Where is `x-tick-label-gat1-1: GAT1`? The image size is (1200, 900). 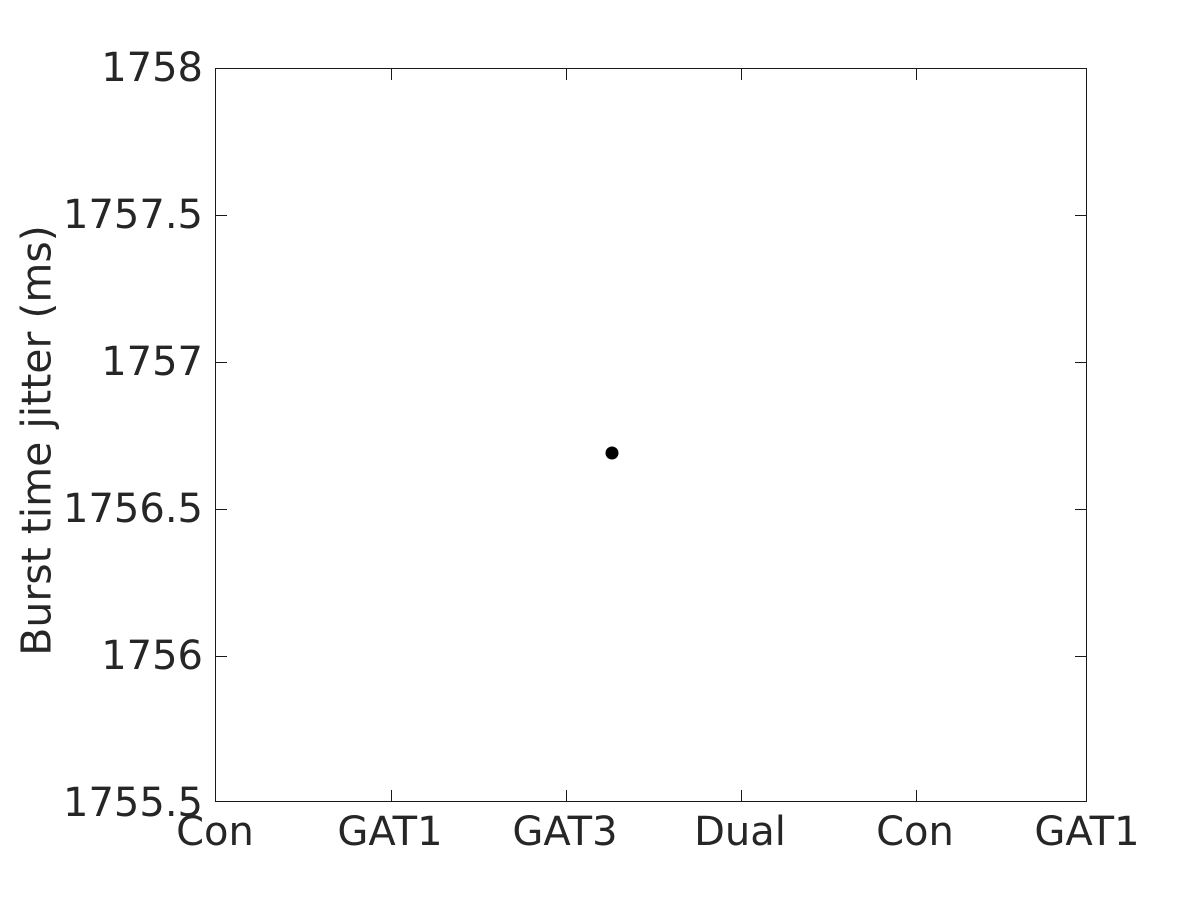 x-tick-label-gat1-1: GAT1 is located at coordinates (390, 832).